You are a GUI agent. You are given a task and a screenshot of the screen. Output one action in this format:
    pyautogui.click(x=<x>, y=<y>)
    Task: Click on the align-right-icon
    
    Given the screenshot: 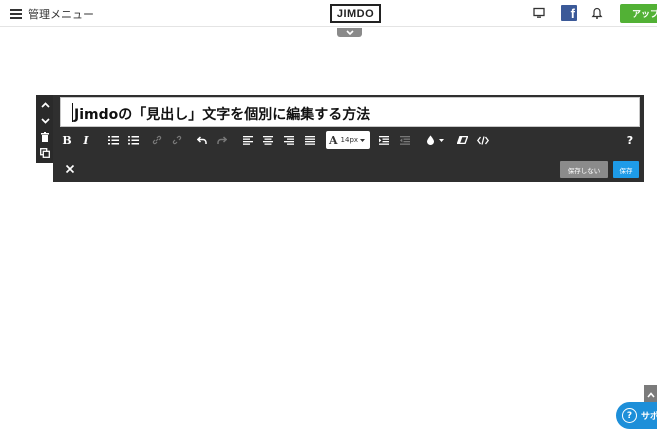 What is the action you would take?
    pyautogui.click(x=289, y=140)
    